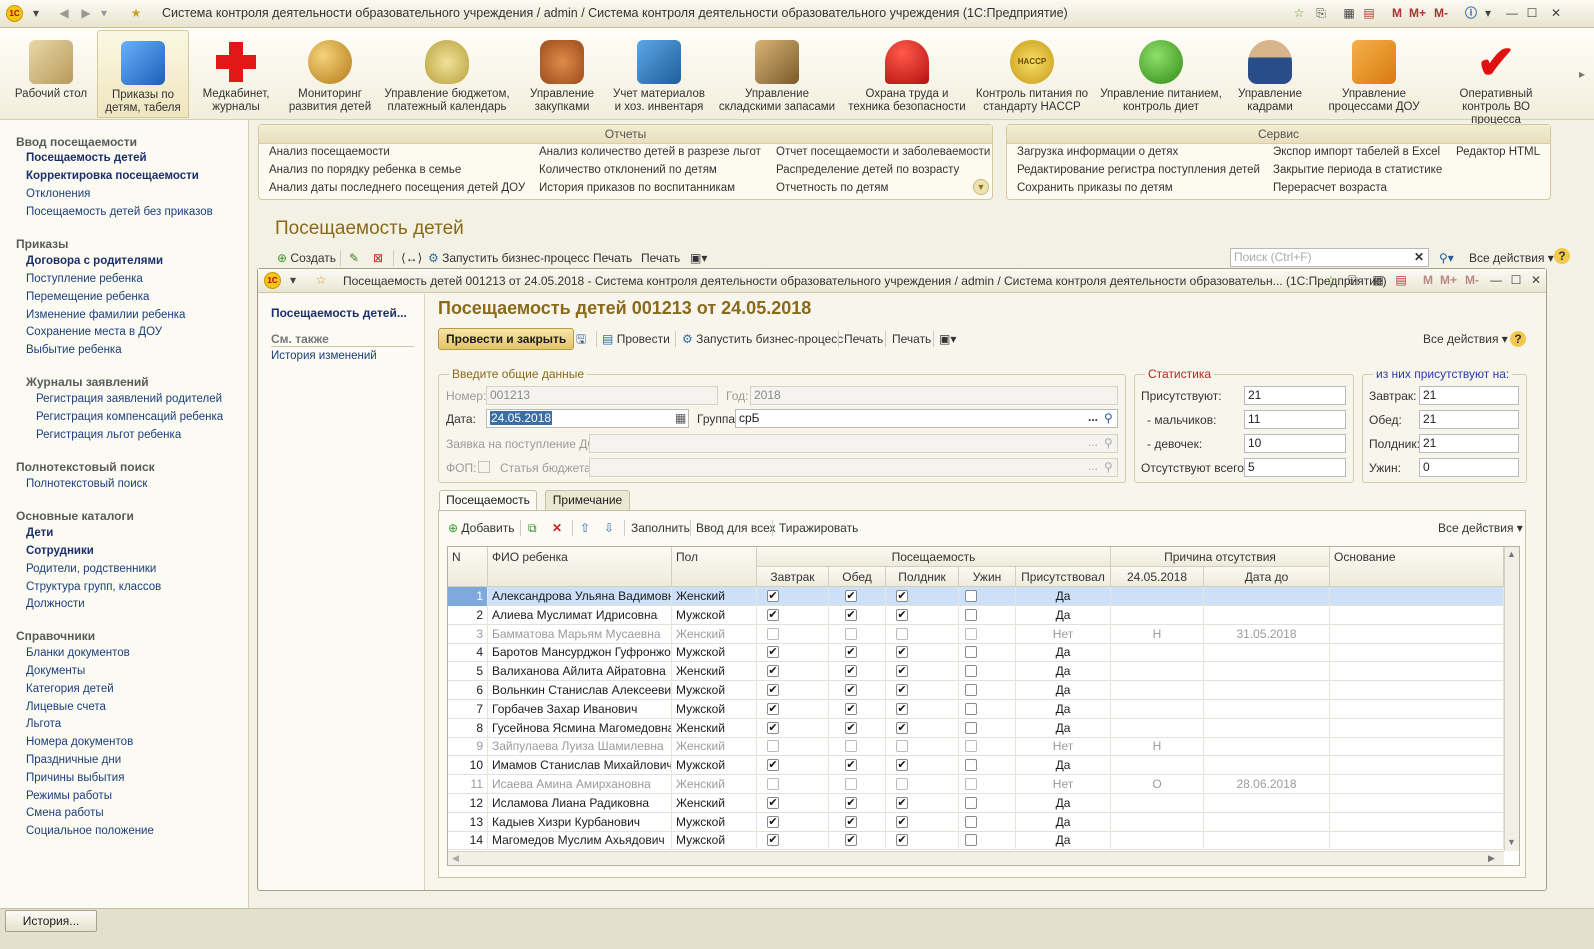 Image resolution: width=1594 pixels, height=949 pixels. Describe the element at coordinates (1063, 577) in the screenshot. I see `col-present-header: Присутствовал` at that location.